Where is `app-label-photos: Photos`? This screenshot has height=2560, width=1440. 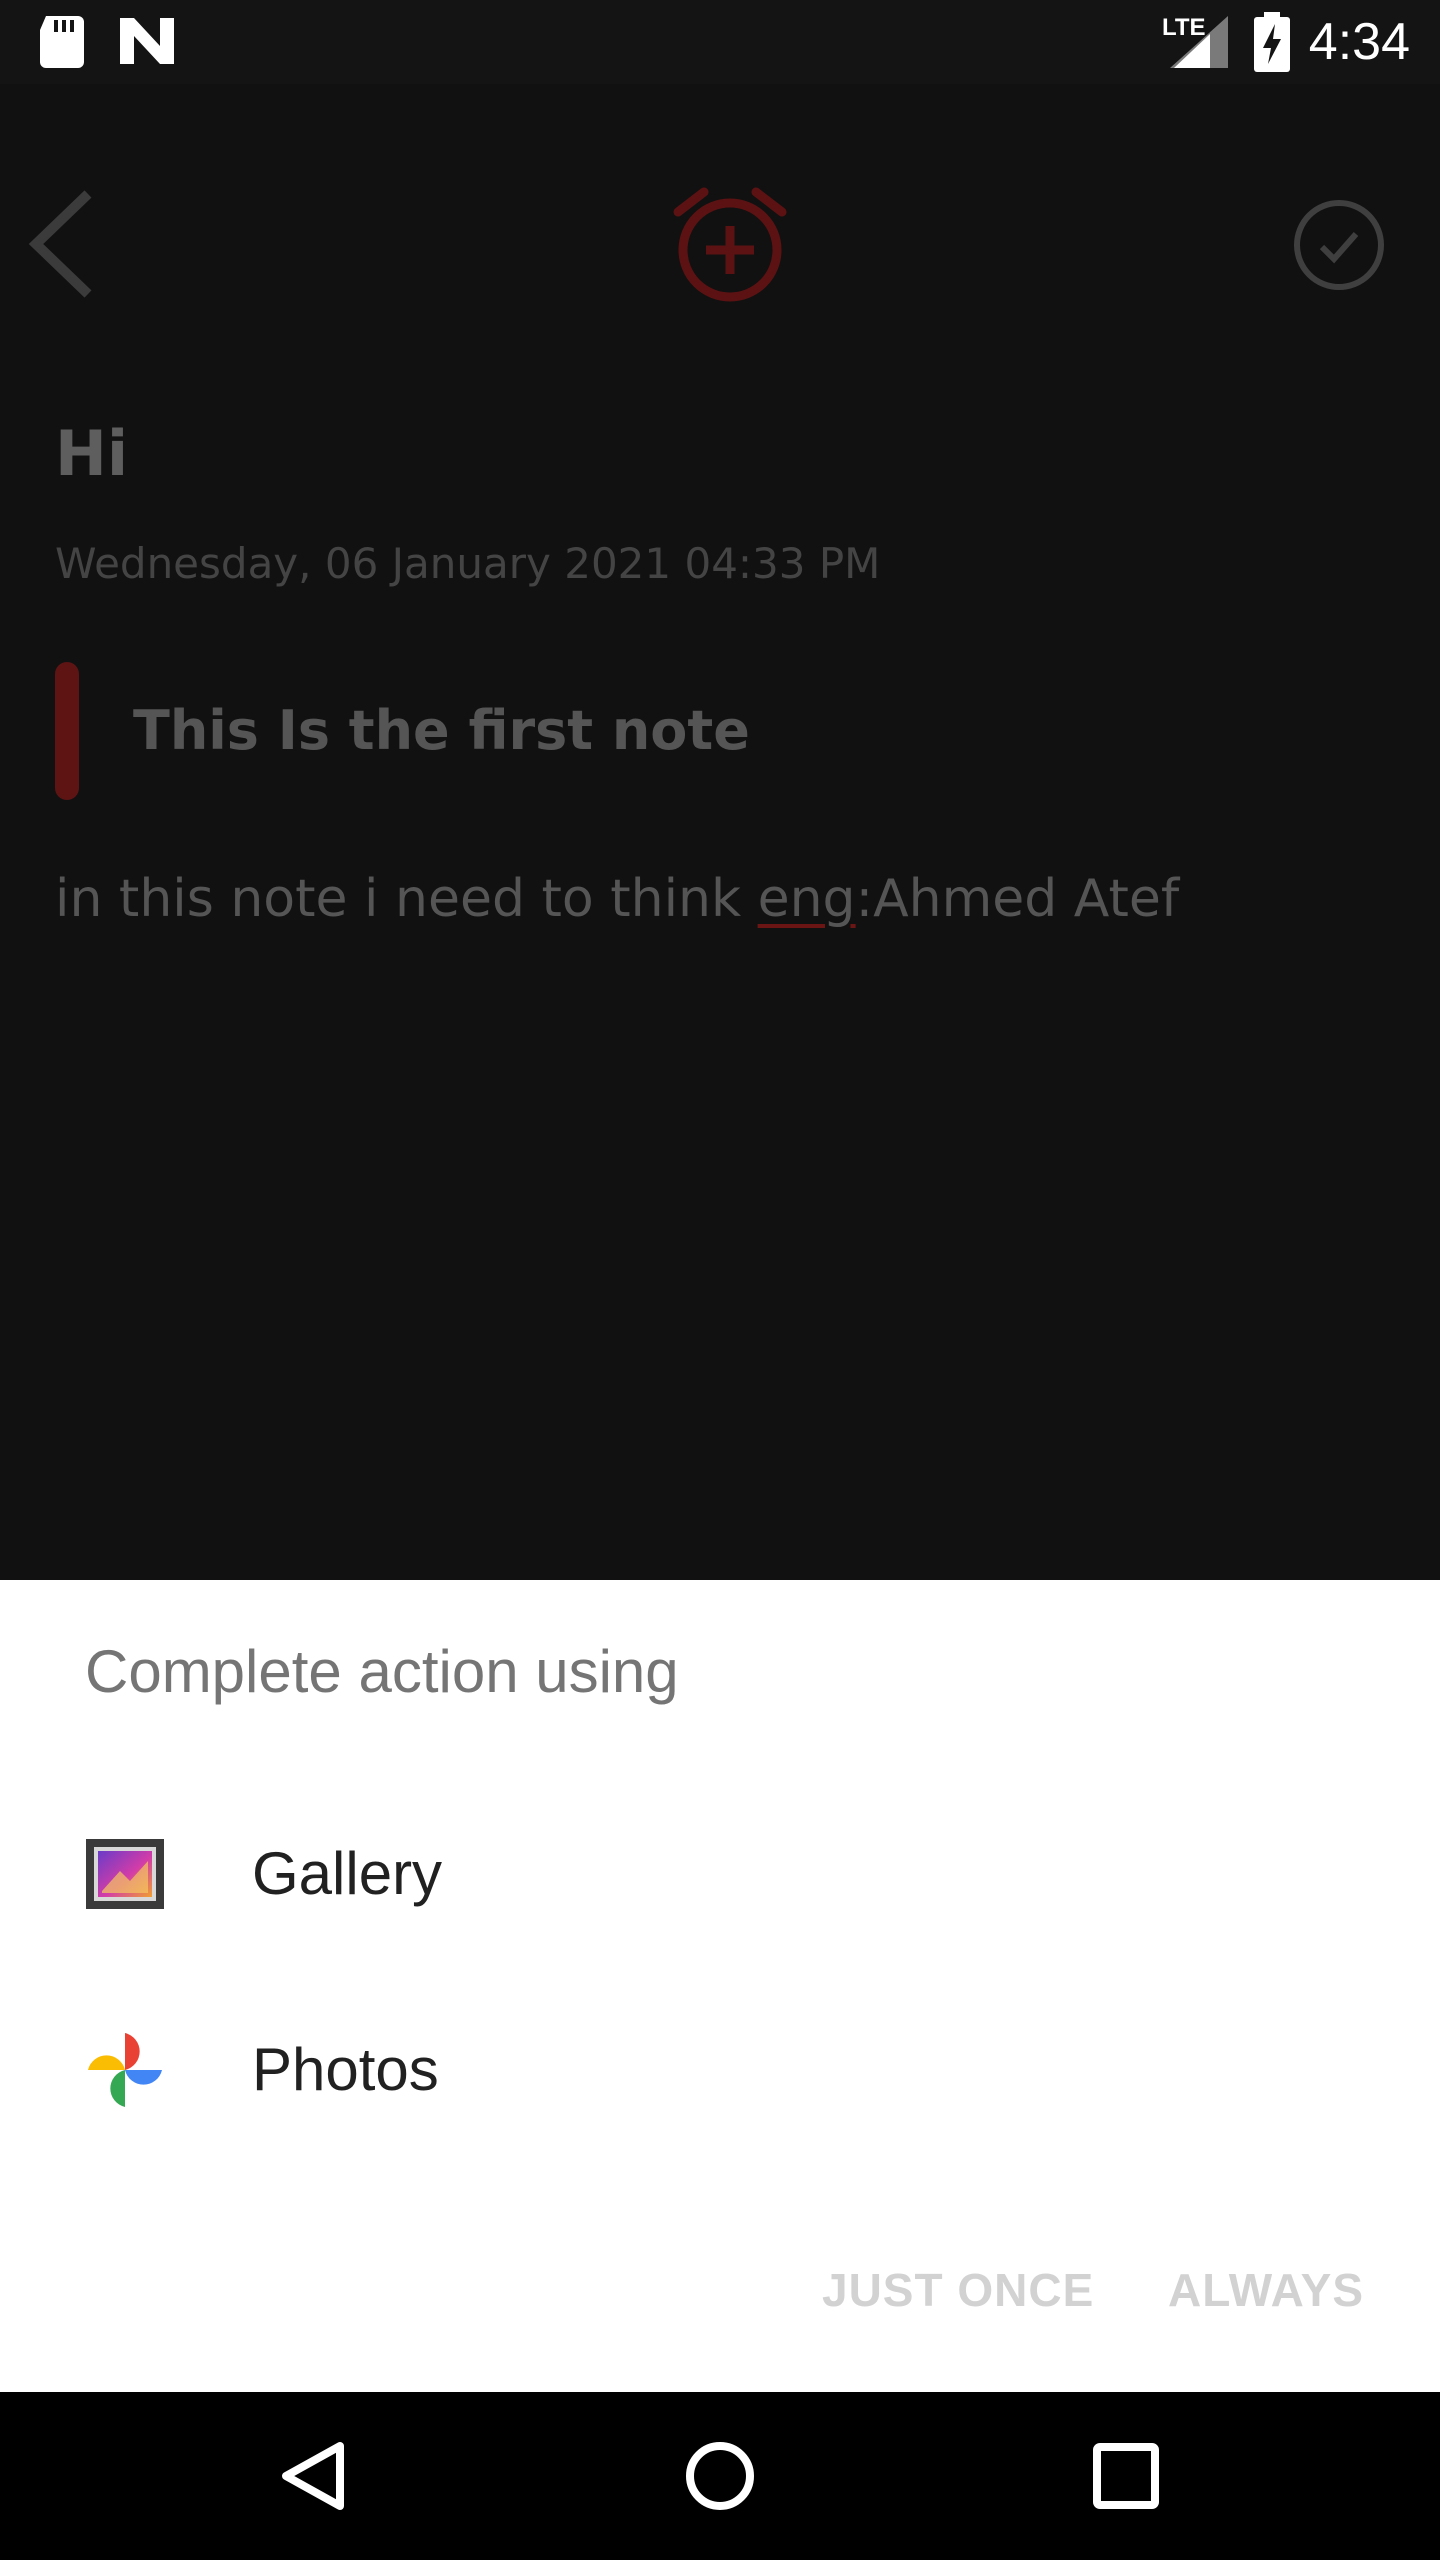
app-label-photos: Photos is located at coordinates (345, 2069).